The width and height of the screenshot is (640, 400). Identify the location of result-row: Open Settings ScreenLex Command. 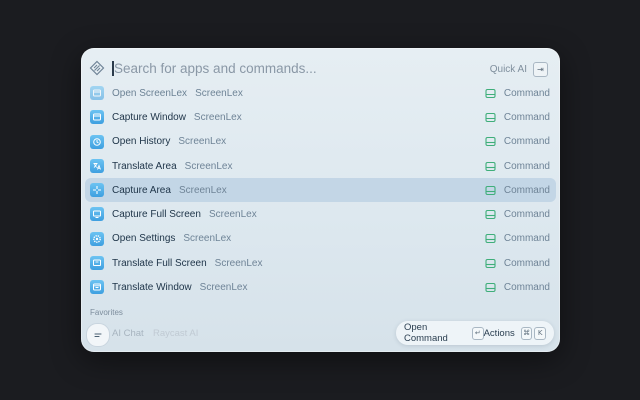
(320, 239).